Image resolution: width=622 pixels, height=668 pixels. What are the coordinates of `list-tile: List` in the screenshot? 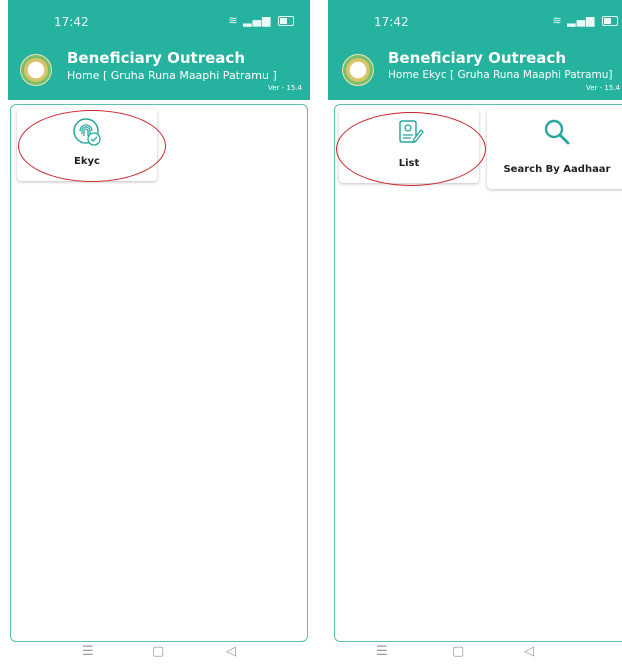 It's located at (409, 146).